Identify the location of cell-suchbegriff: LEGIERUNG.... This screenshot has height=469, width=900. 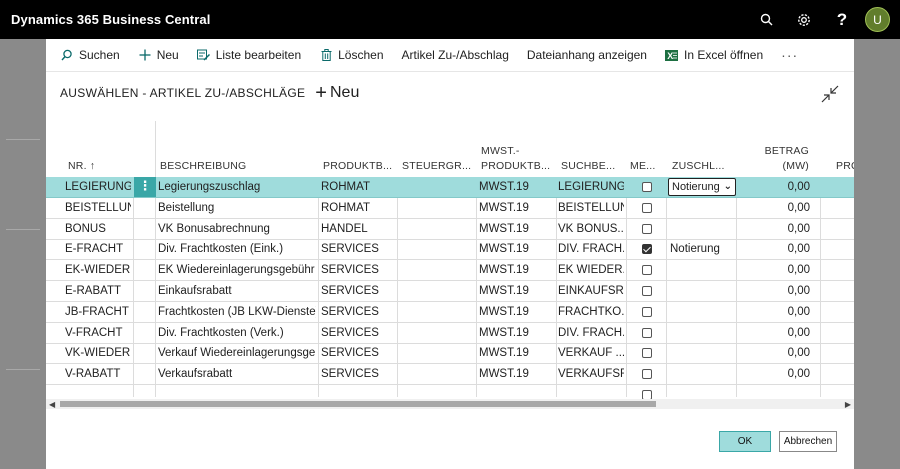
(591, 187).